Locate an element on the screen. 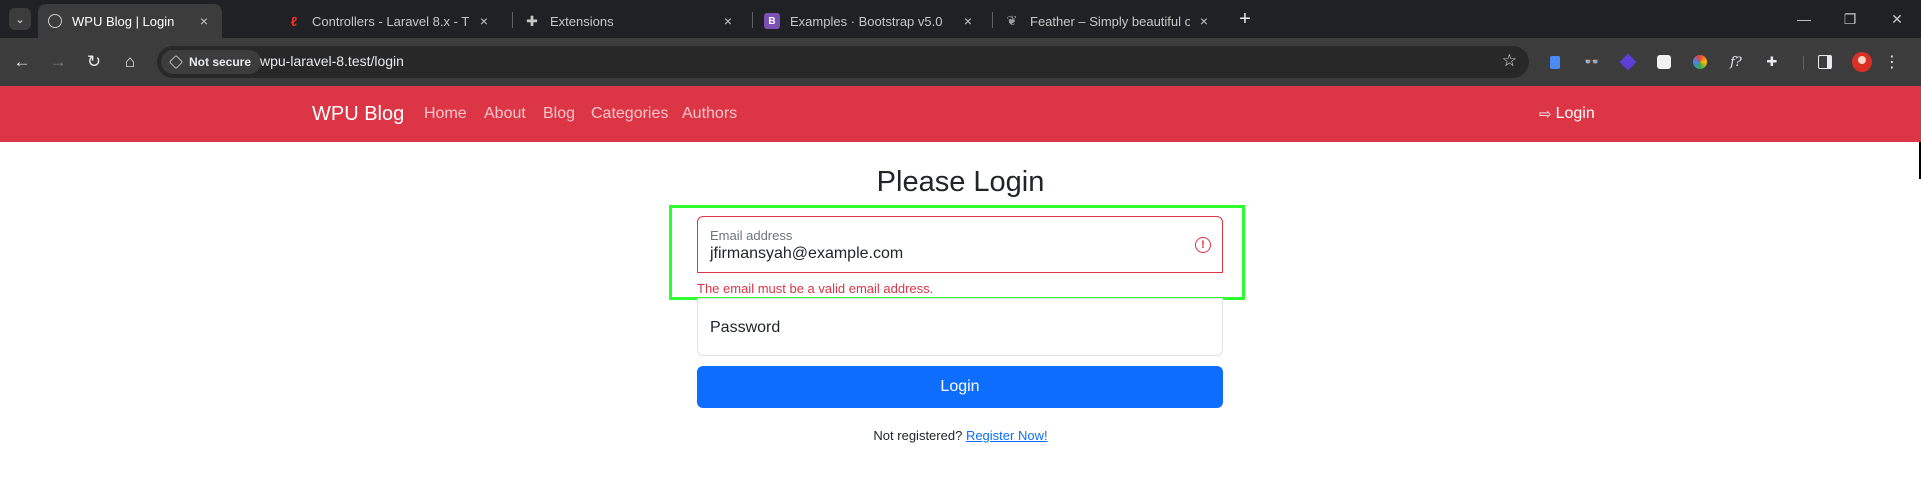 The image size is (1921, 481). extension-cube-icon is located at coordinates (1628, 62).